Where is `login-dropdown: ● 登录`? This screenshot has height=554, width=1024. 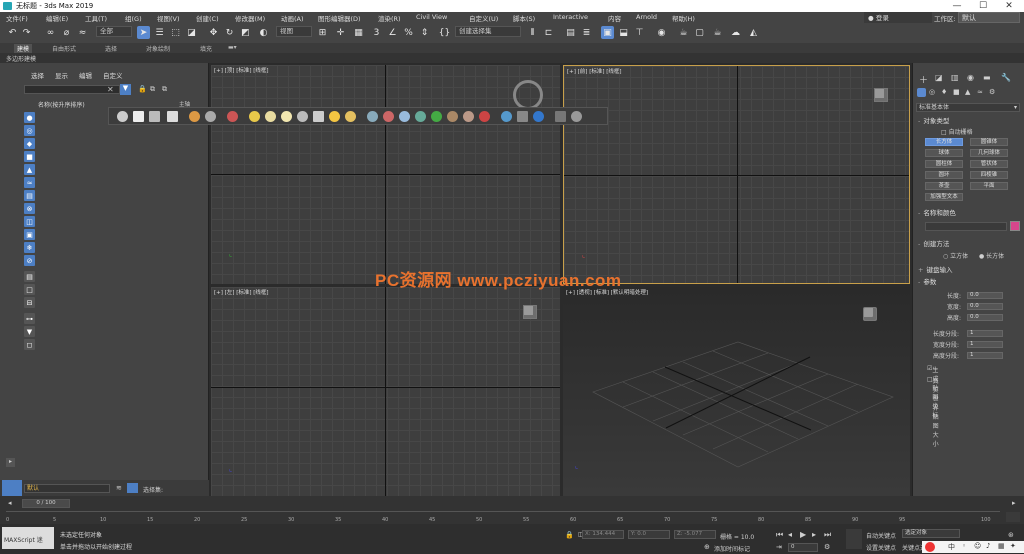 login-dropdown: ● 登录 is located at coordinates (898, 17).